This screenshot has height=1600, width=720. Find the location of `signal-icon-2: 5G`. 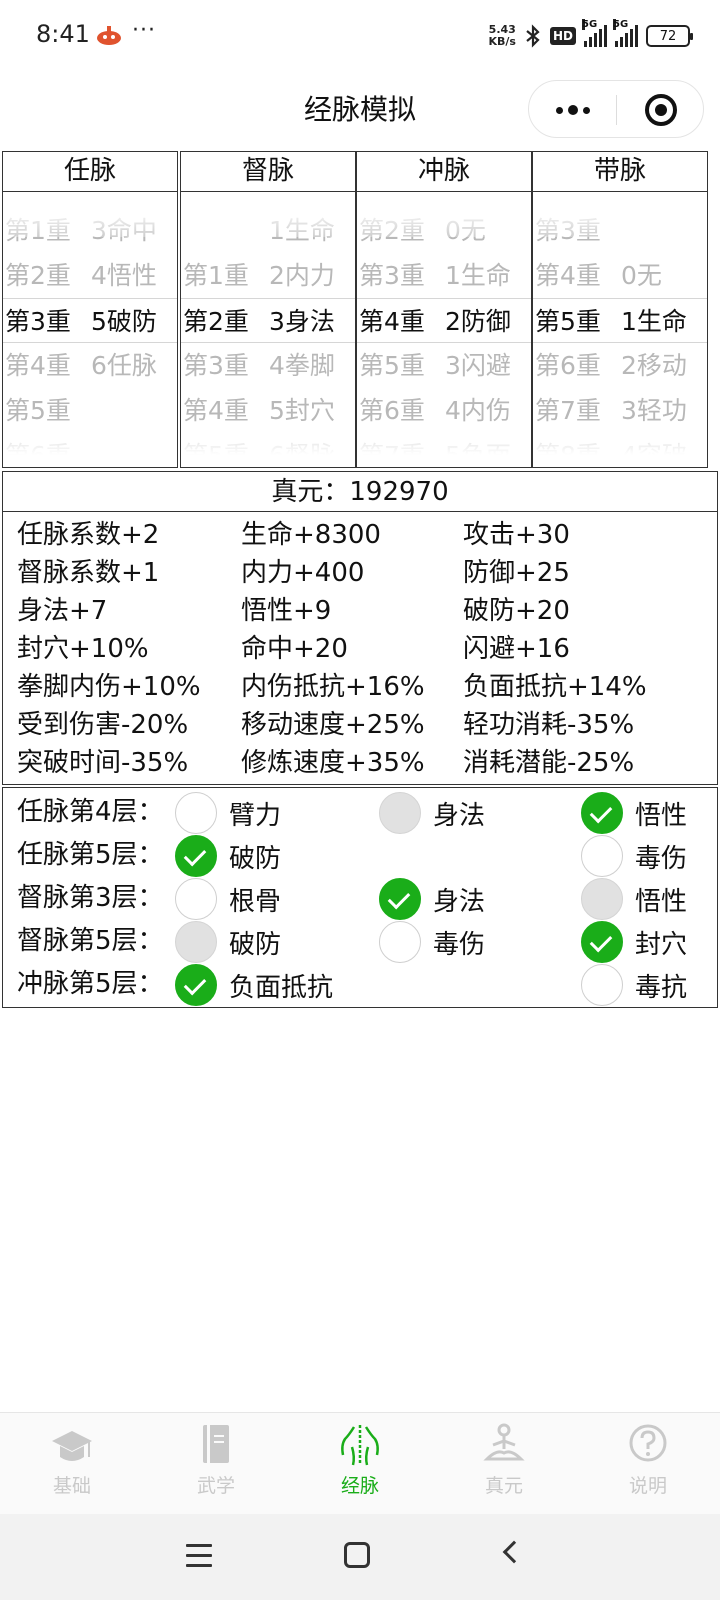

signal-icon-2: 5G is located at coordinates (625, 33).